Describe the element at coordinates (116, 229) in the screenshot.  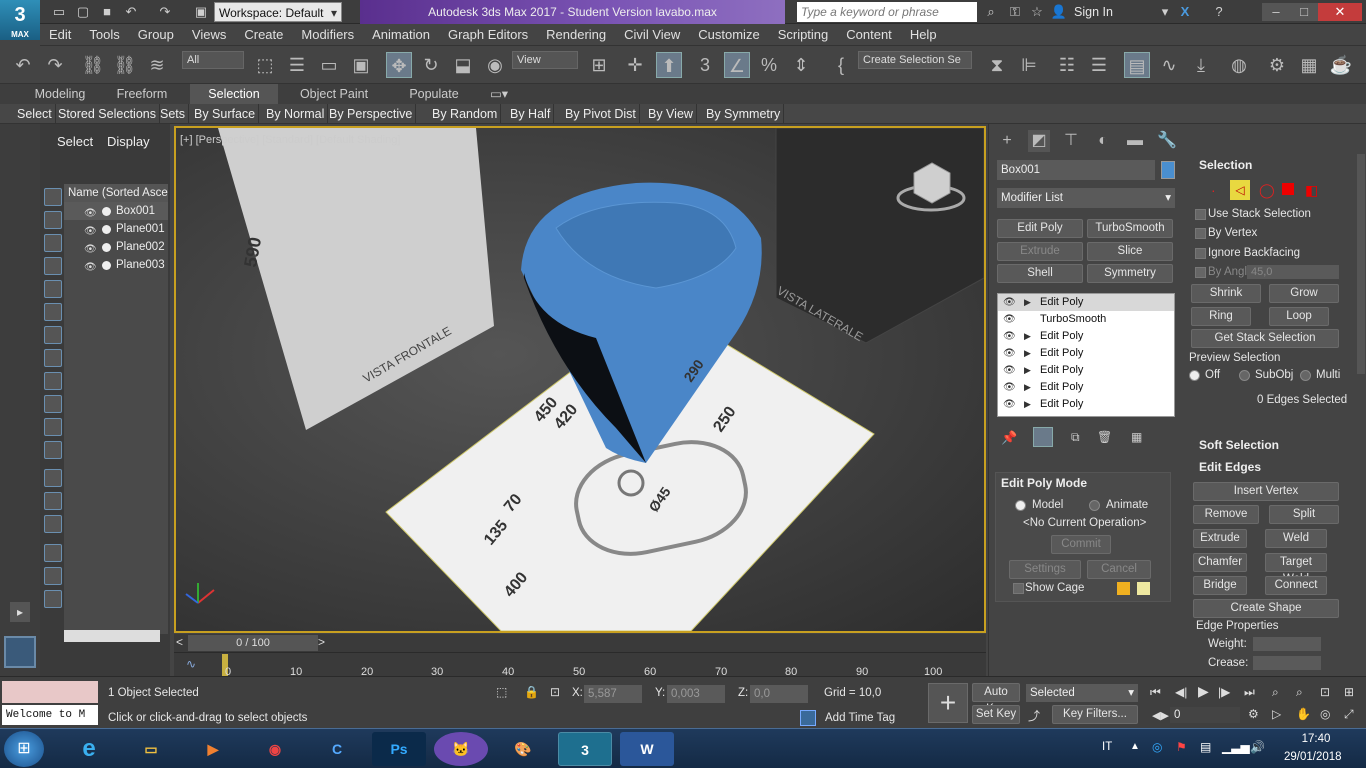
I see `list-item: 👁 Plane001` at that location.